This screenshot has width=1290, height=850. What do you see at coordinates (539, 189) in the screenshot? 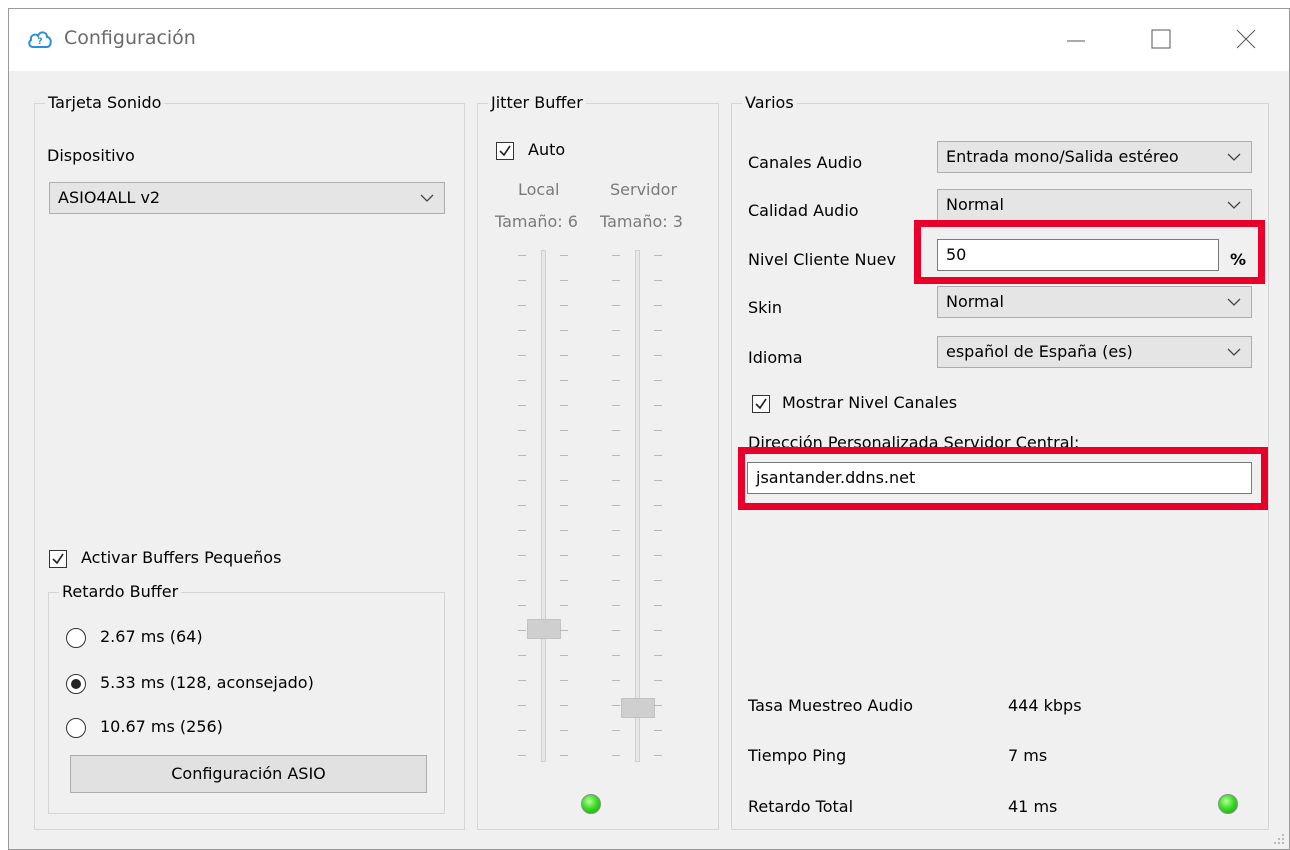
I see `local-label: Local` at bounding box center [539, 189].